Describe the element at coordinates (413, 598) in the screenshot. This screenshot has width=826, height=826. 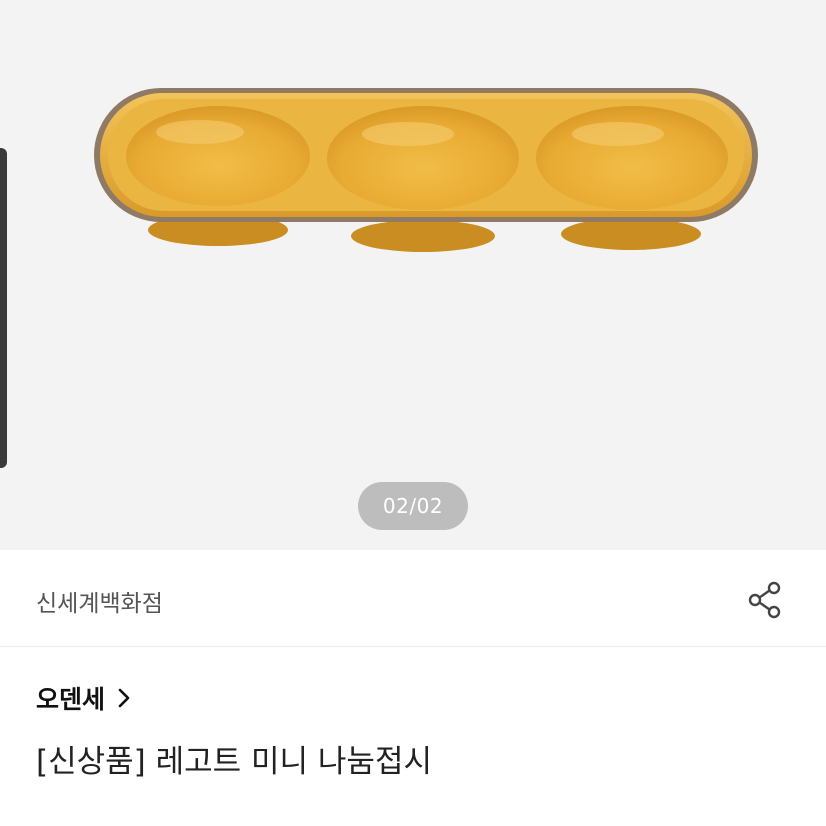
I see `seller-bar: 신세계백화점` at that location.